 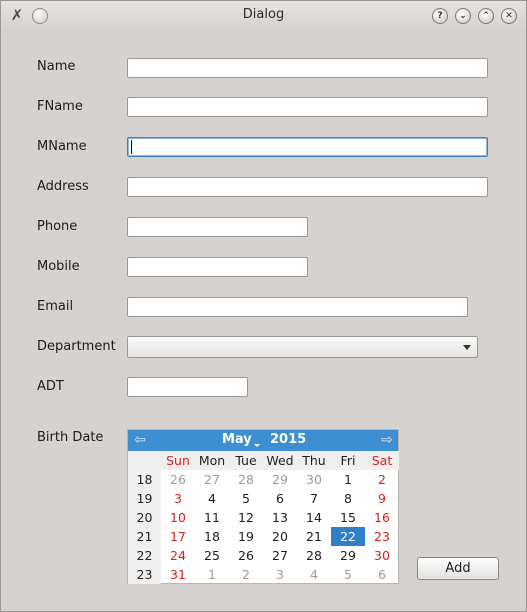 I want to click on calendar-week-row: 21 17 18 19 20 21 22 23, so click(x=263, y=536).